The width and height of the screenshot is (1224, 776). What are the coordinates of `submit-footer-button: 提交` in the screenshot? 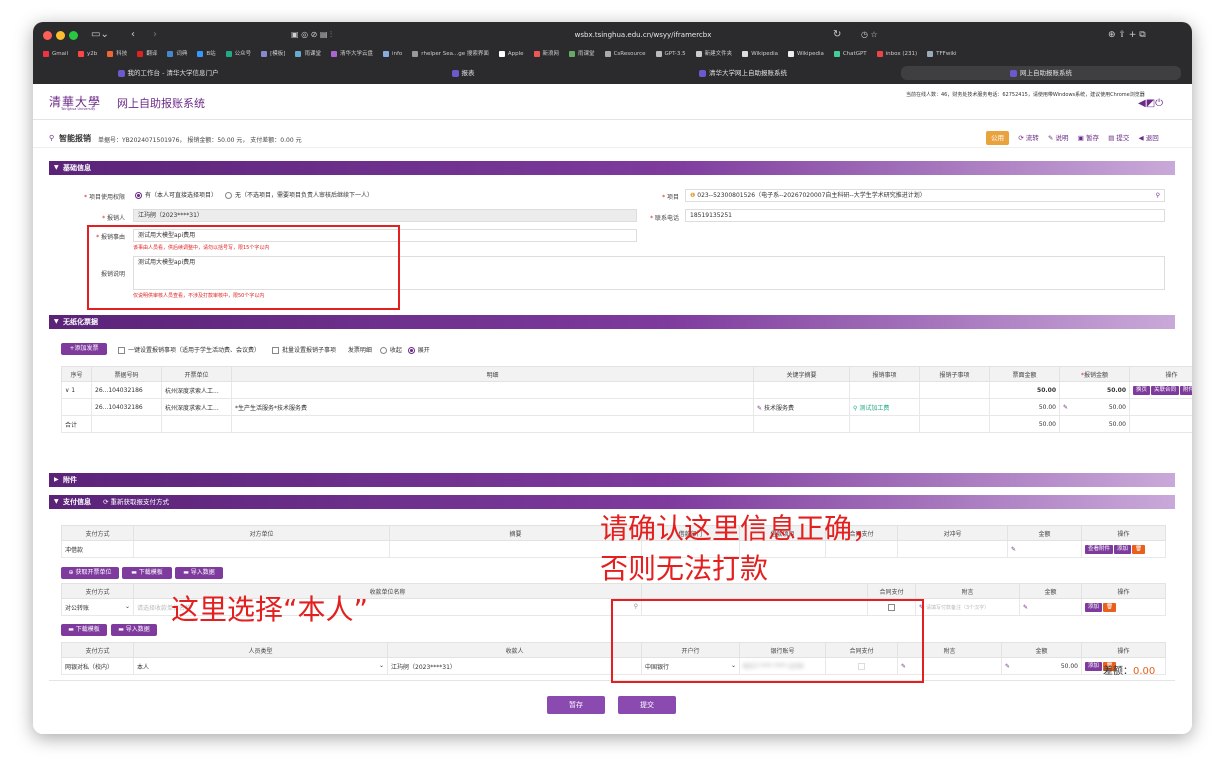 It's located at (647, 705).